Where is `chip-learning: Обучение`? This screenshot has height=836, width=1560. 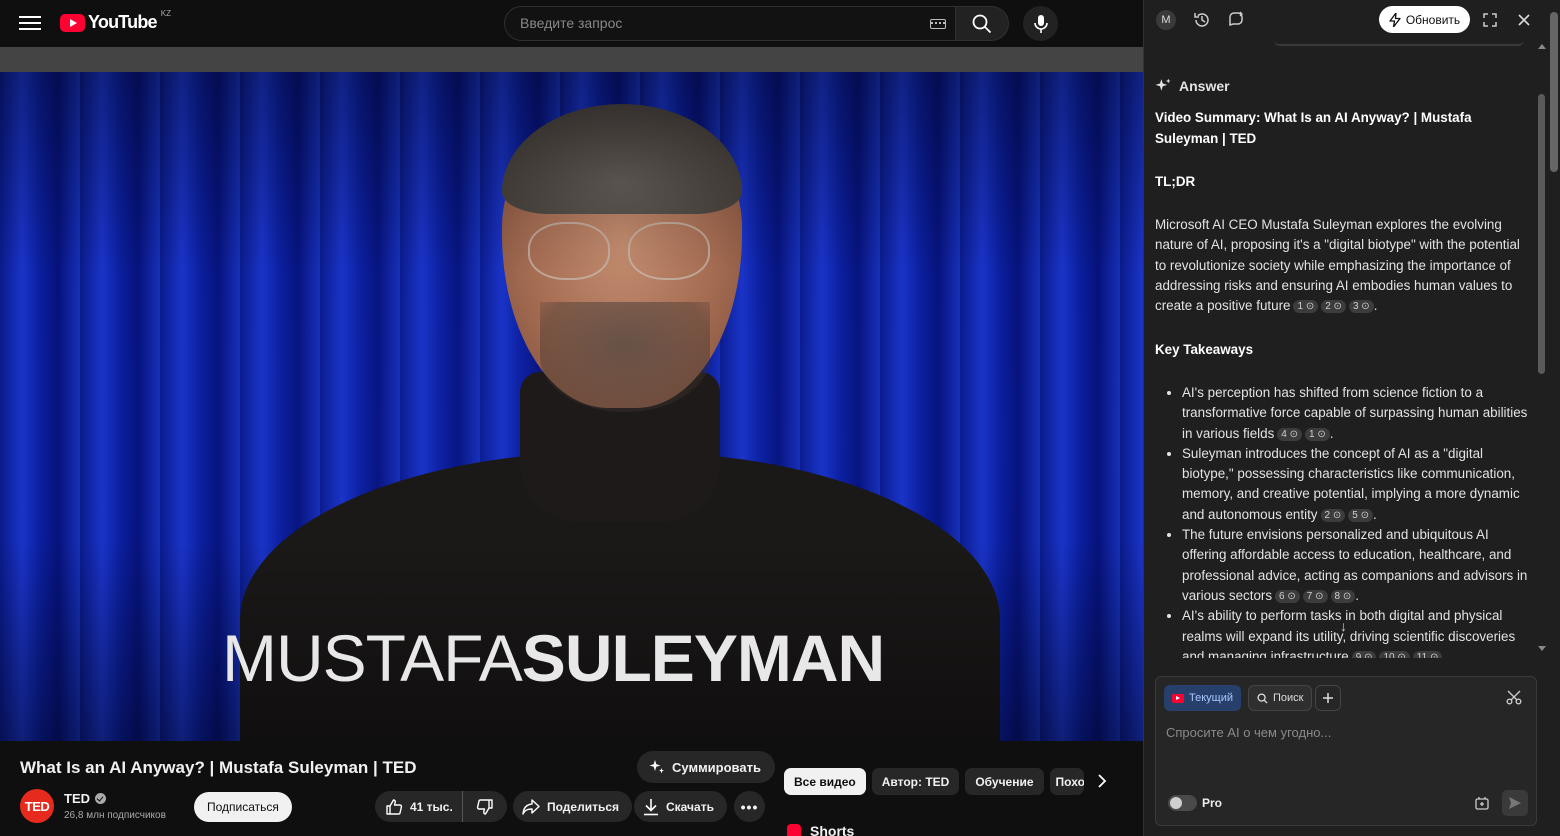
chip-learning: Обучение is located at coordinates (1004, 781).